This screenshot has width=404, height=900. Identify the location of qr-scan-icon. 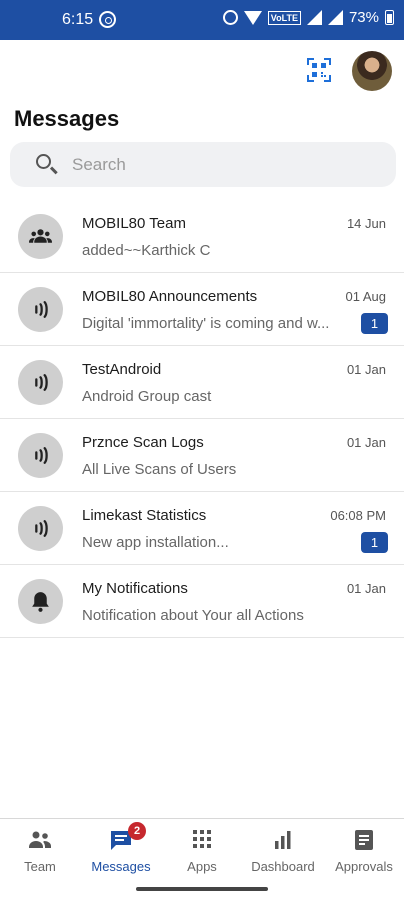
(319, 70).